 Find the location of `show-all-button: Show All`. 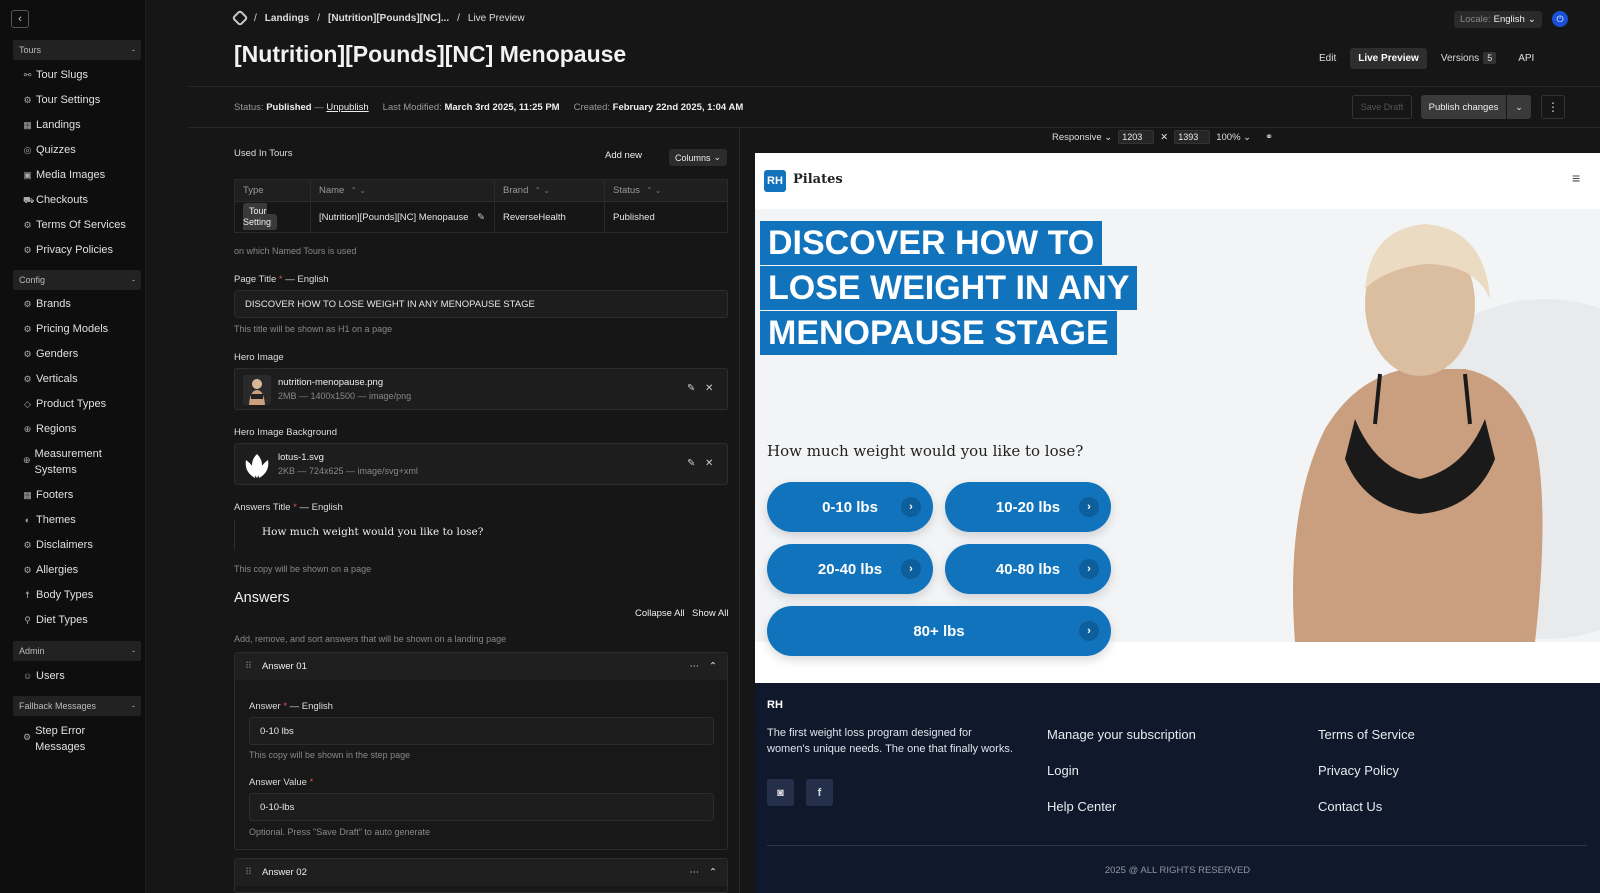

show-all-button: Show All is located at coordinates (710, 613).